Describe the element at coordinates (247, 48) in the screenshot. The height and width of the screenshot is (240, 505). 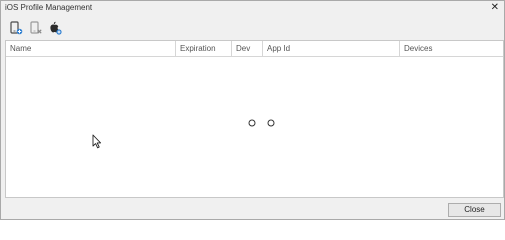
I see `column-header-dev: Dev` at that location.